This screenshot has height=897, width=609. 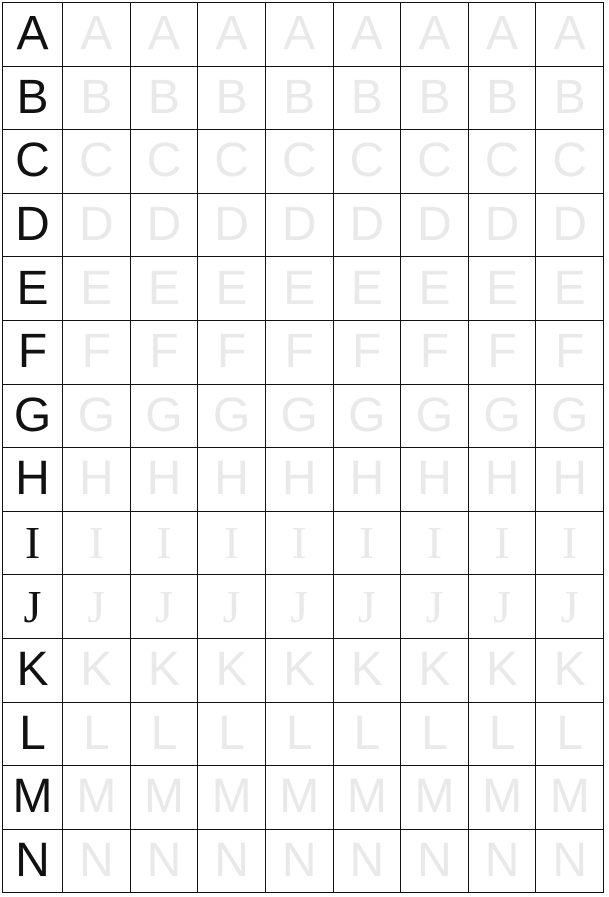 I want to click on model-letter: B, so click(x=32, y=97).